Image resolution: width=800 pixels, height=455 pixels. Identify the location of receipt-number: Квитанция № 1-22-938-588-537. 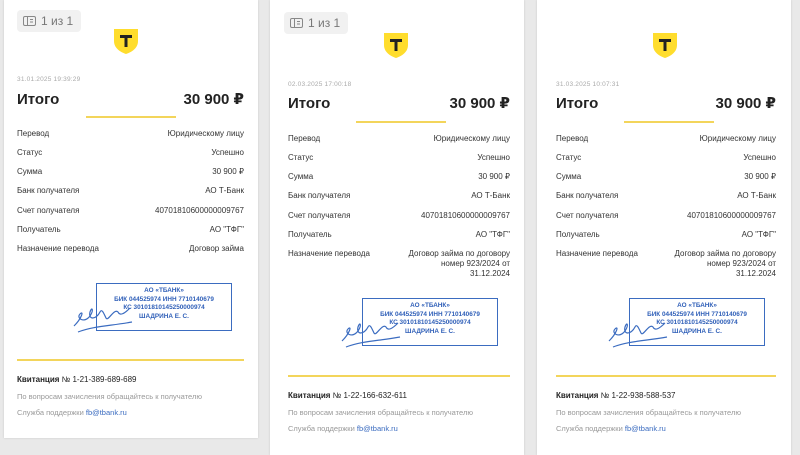
(616, 395).